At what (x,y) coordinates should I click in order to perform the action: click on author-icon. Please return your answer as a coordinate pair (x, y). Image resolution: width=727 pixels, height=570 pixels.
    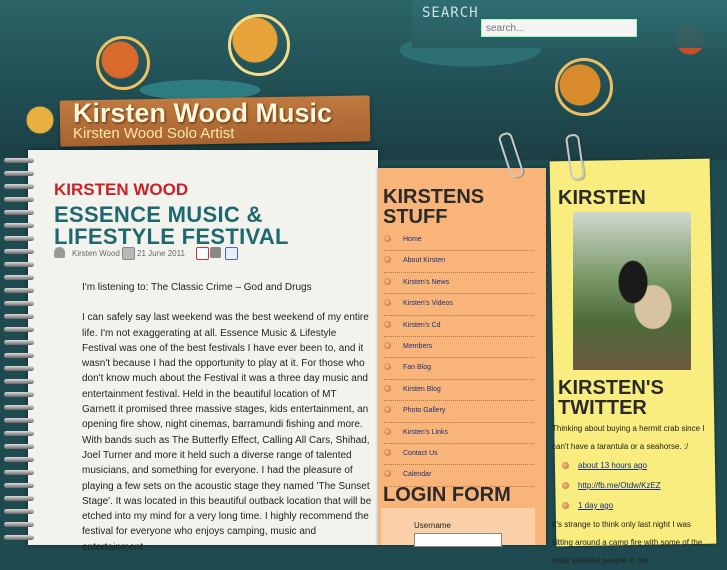
    Looking at the image, I should click on (59, 252).